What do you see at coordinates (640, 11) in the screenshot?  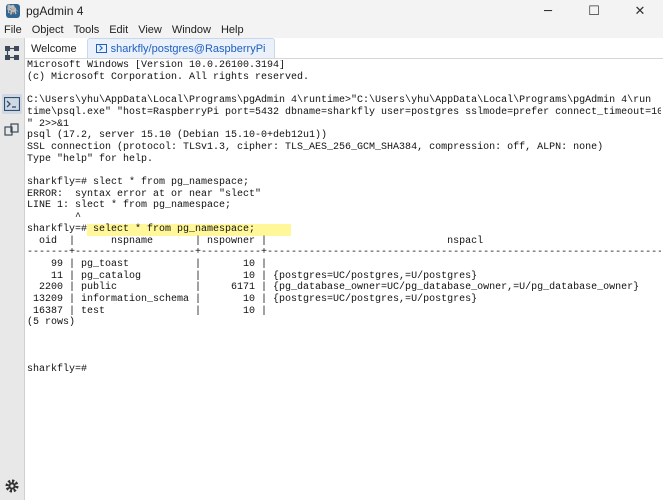 I see `close-button: ✕` at bounding box center [640, 11].